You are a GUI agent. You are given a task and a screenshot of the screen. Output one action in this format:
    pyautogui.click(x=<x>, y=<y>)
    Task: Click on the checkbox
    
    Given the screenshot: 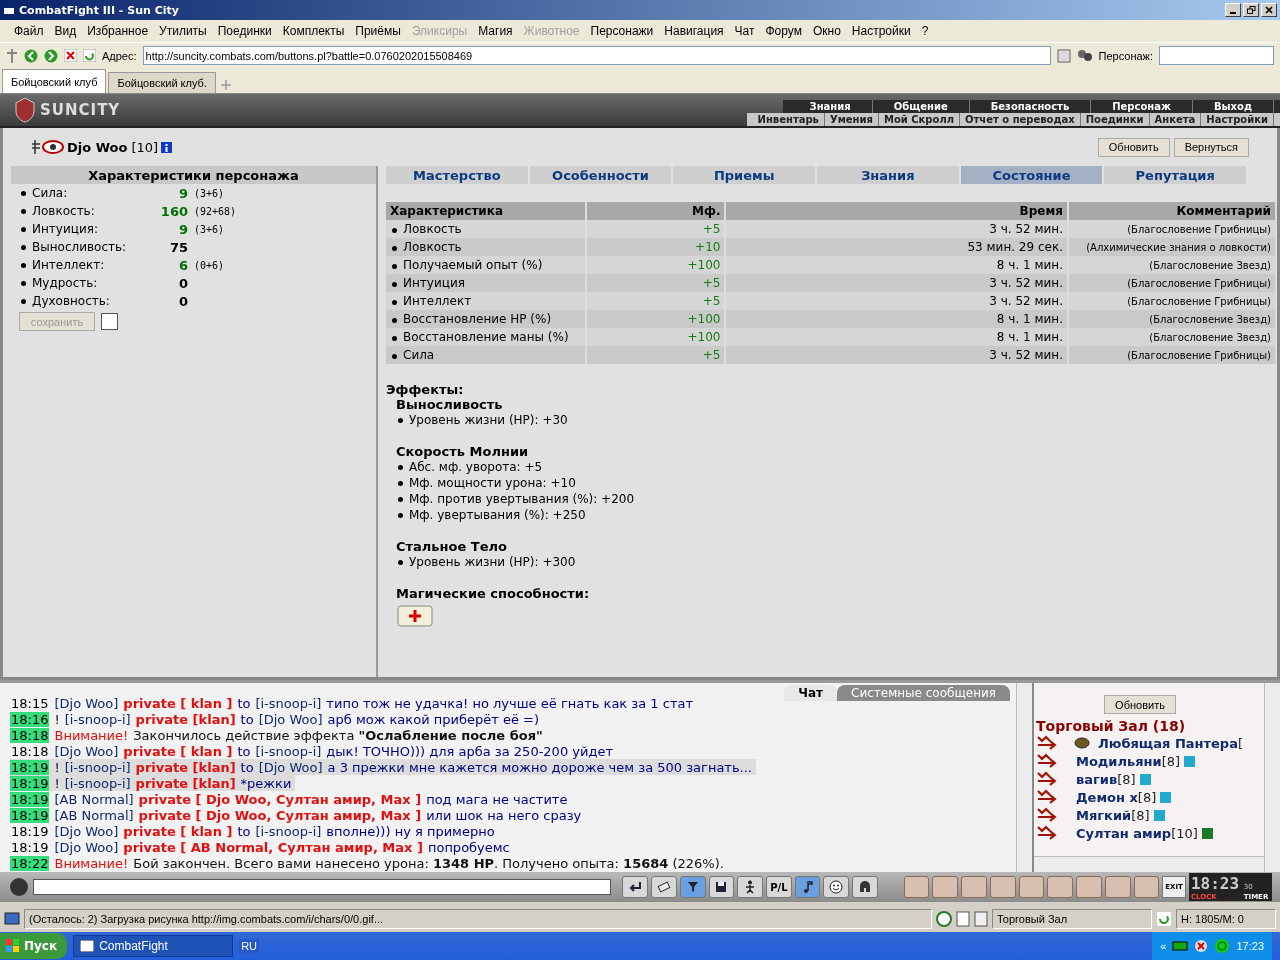 What is the action you would take?
    pyautogui.click(x=109, y=321)
    